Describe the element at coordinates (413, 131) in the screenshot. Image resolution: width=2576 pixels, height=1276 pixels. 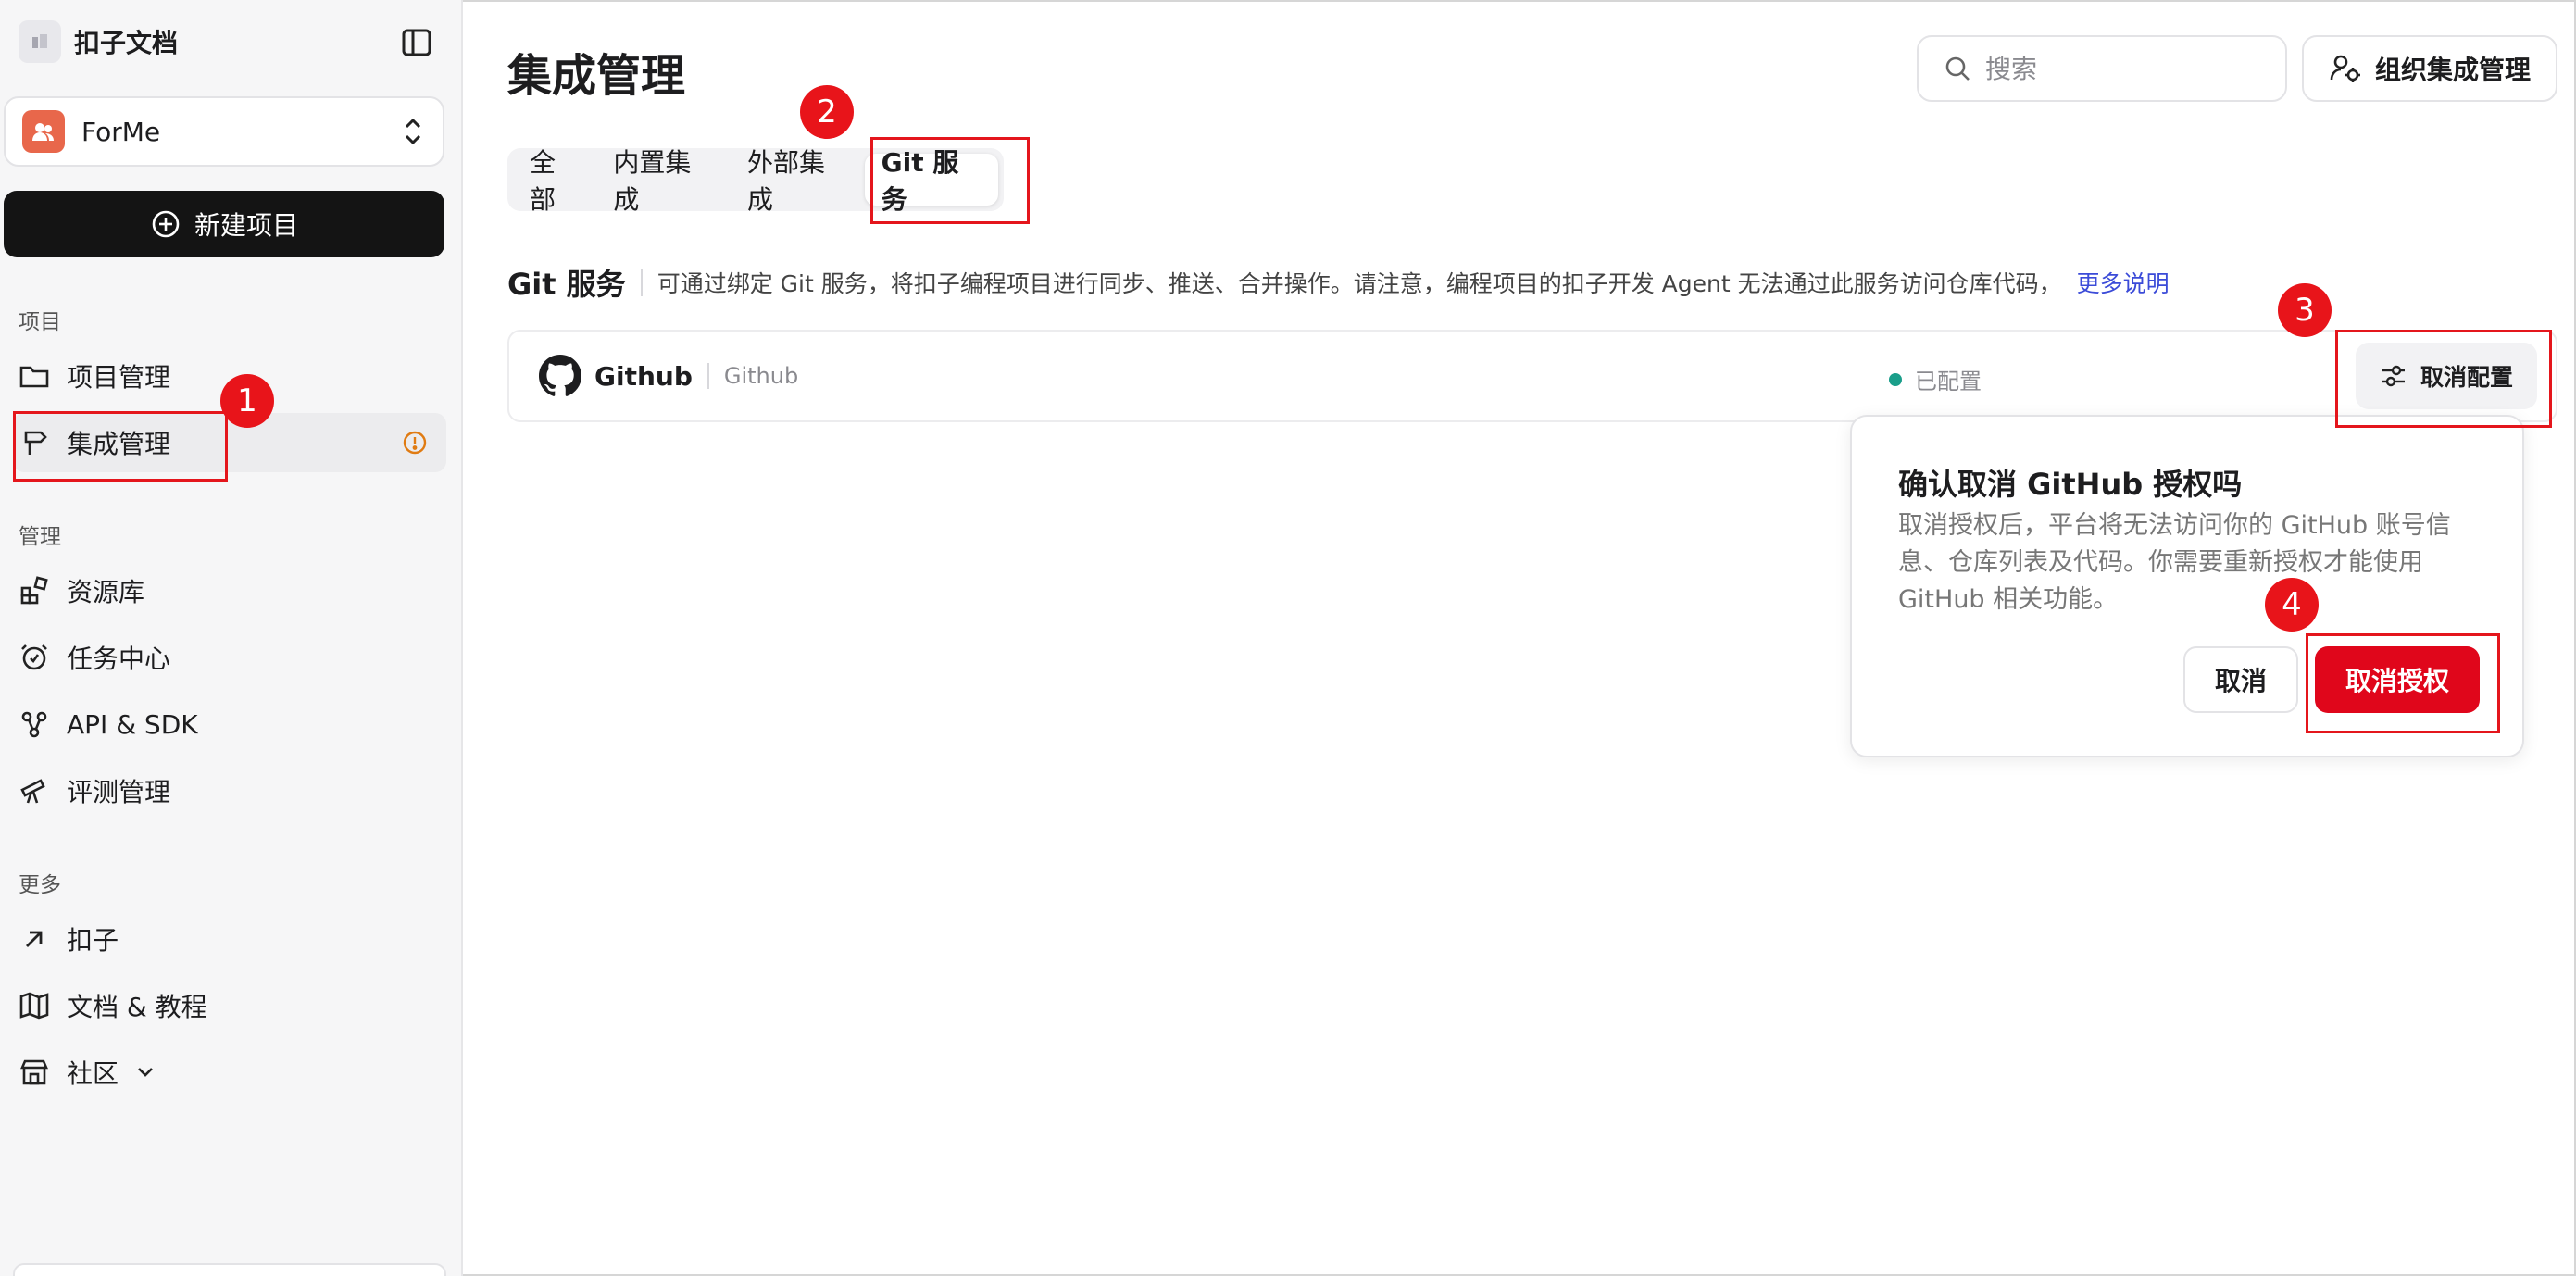
I see `chevron-updown-icon` at that location.